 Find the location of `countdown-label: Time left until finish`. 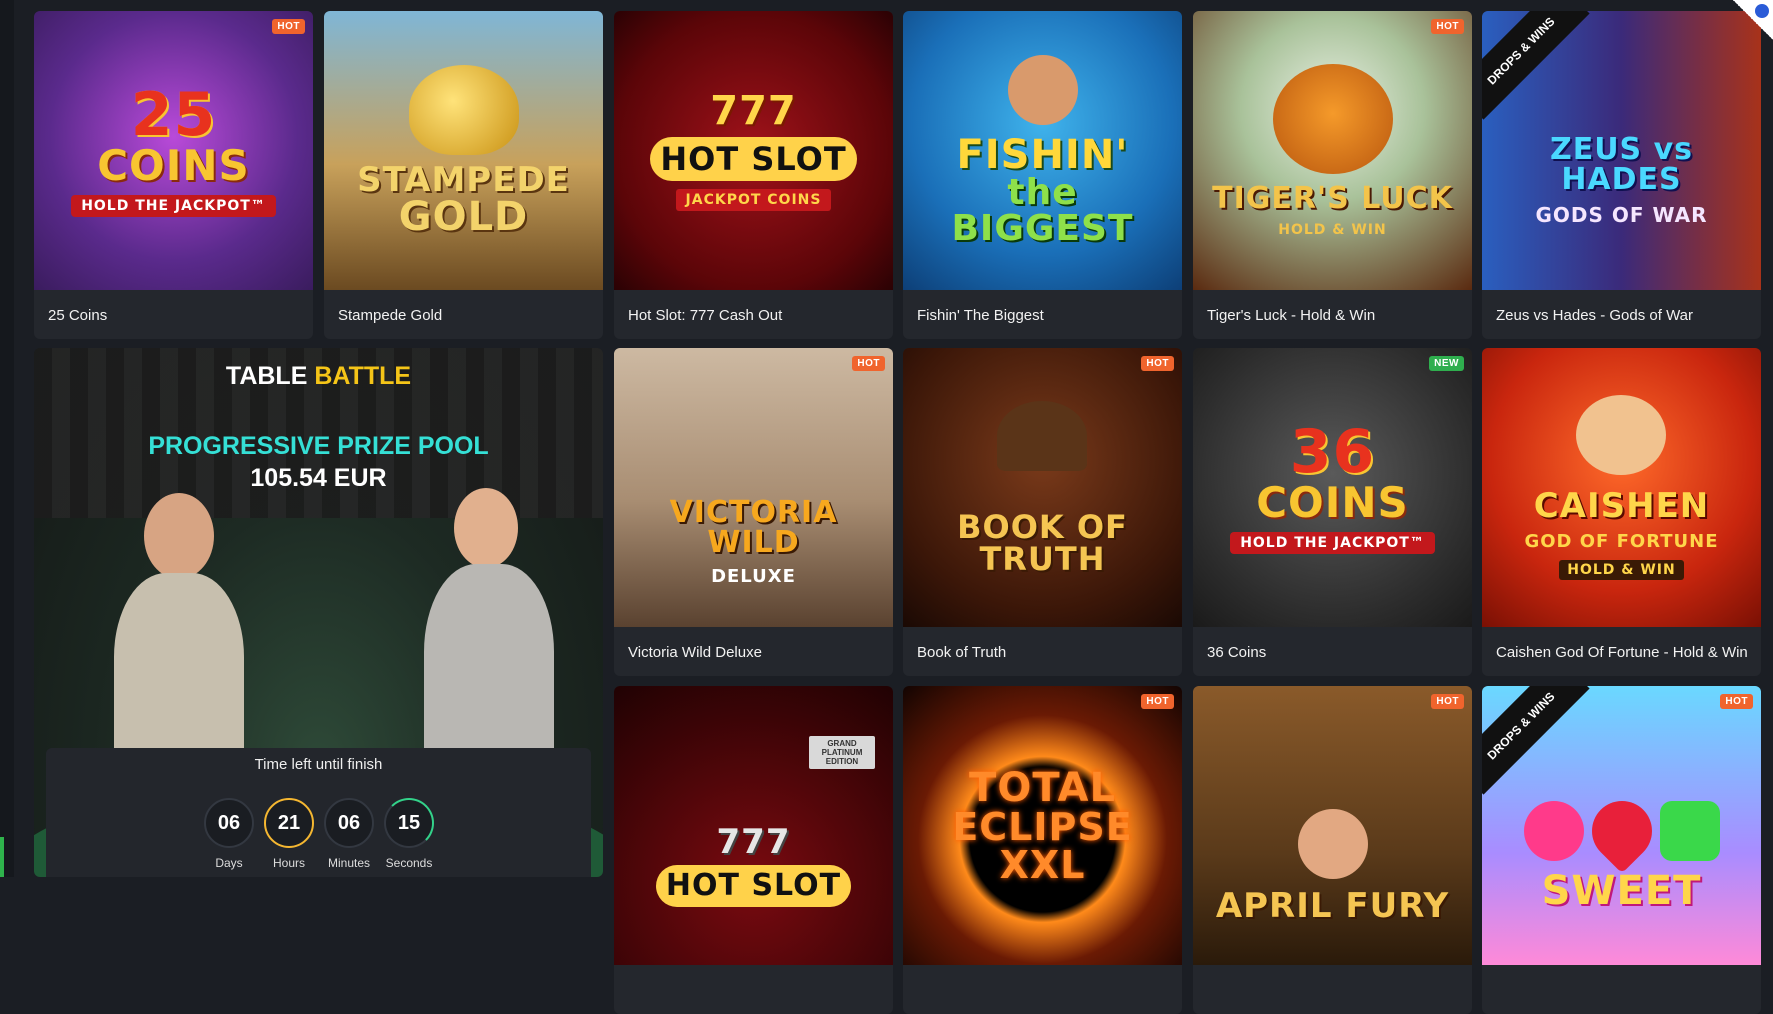

countdown-label: Time left until finish is located at coordinates (318, 764).